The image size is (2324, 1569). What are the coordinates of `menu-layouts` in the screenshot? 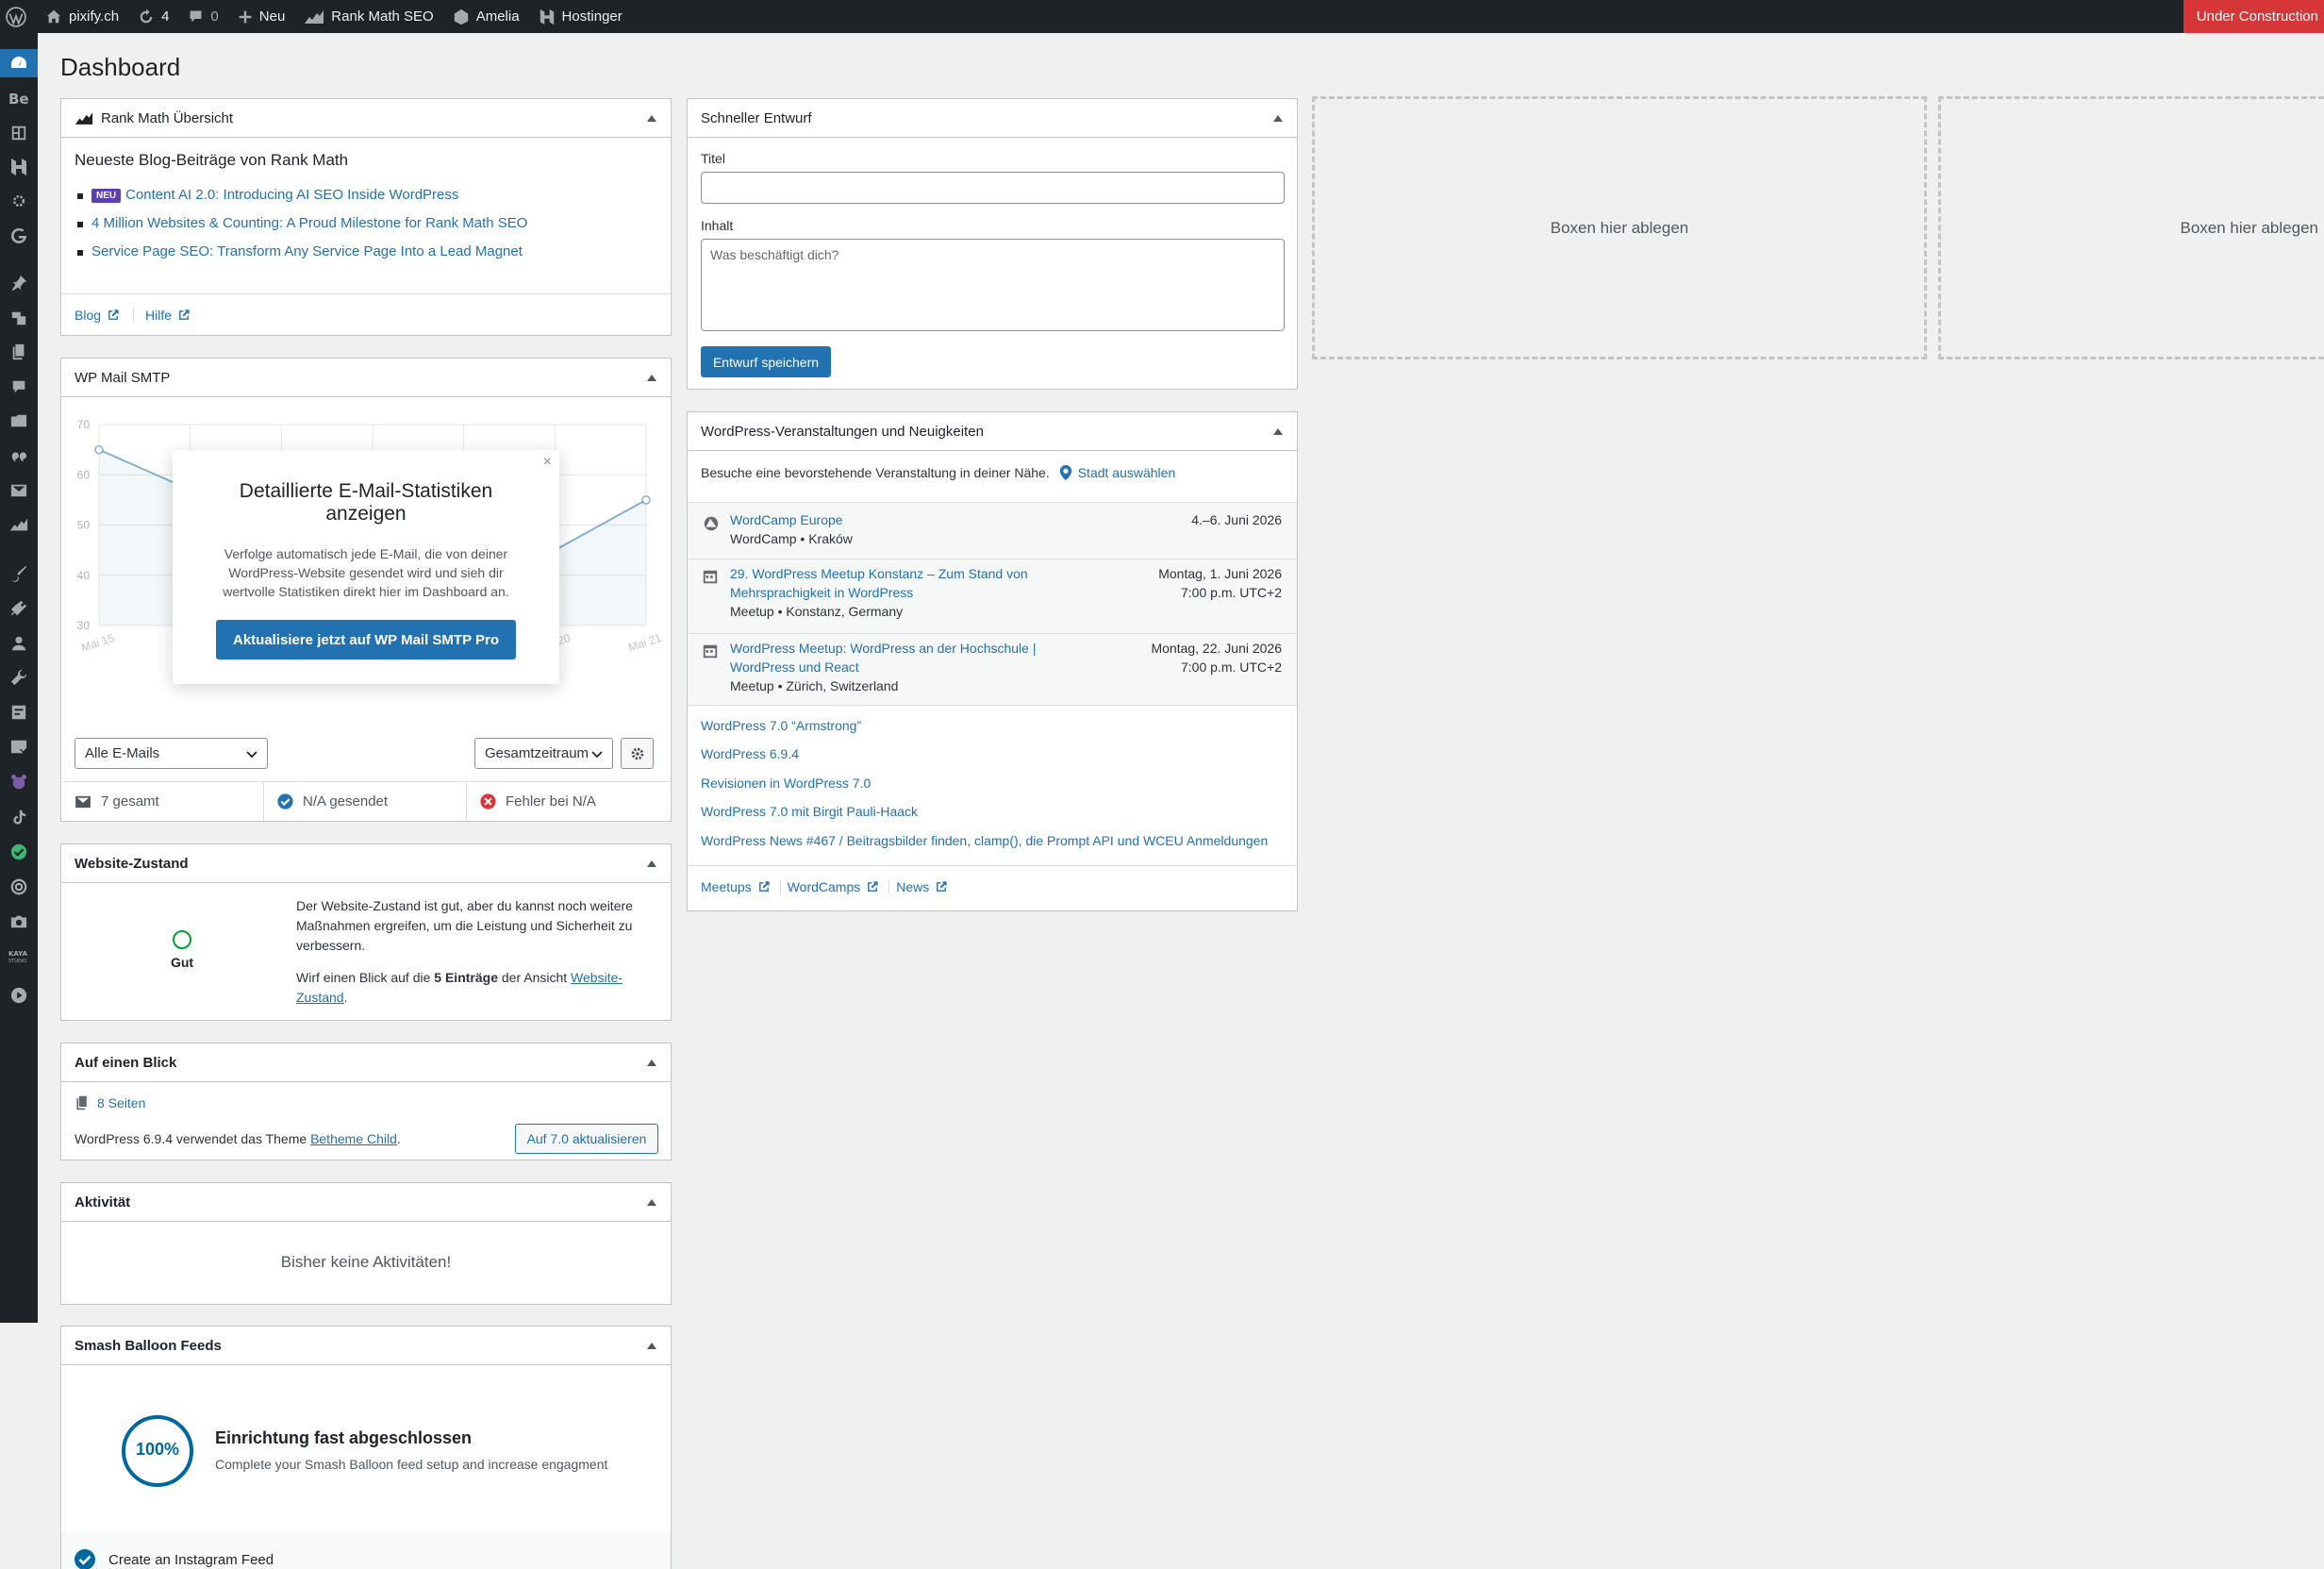 It's located at (19, 133).